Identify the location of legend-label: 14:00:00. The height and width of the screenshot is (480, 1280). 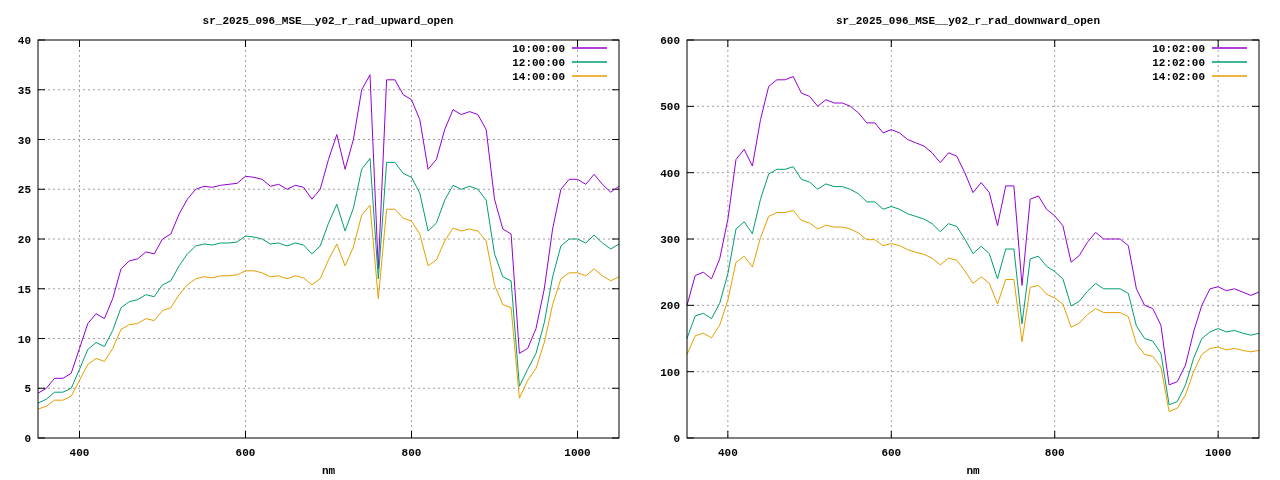
(538, 77).